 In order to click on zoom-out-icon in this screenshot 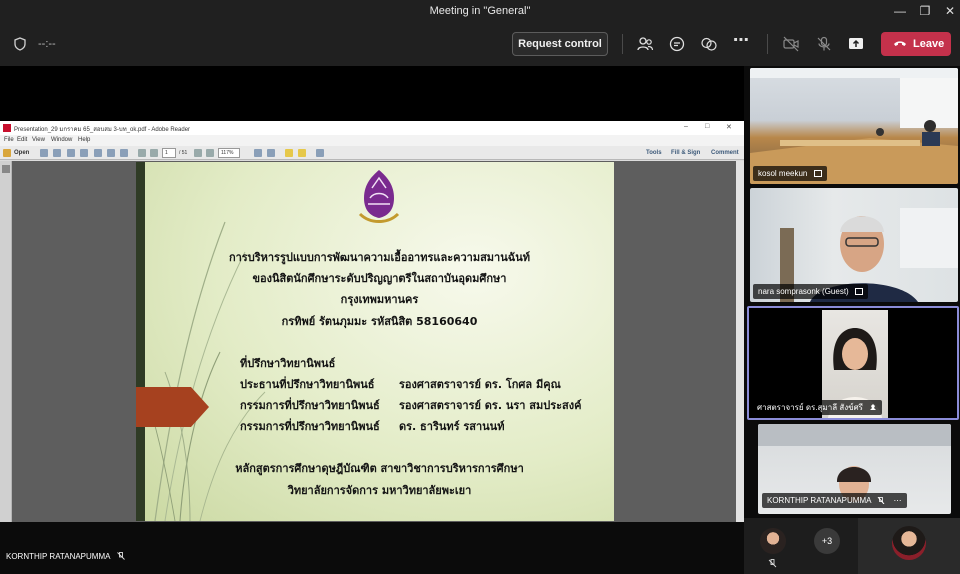, I will do `click(198, 153)`.